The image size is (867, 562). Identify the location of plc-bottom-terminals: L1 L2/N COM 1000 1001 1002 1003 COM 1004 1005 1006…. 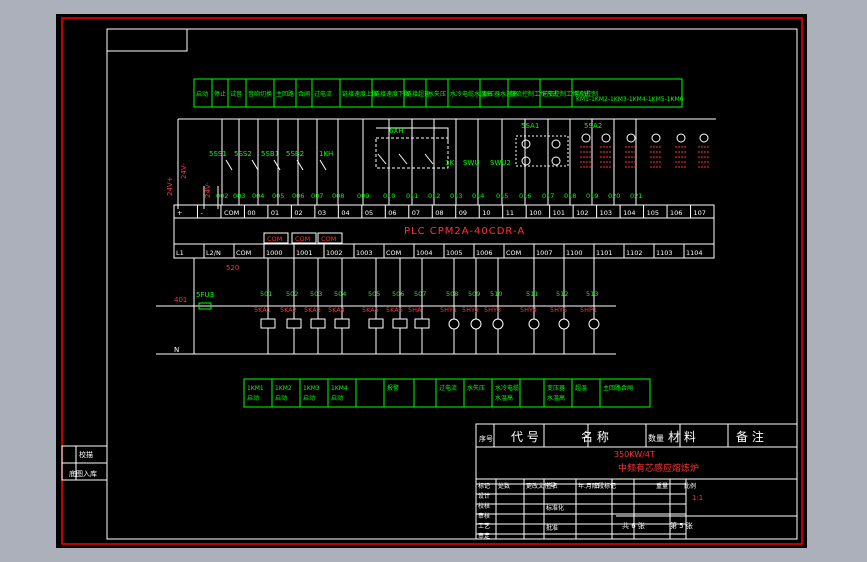
(439, 251).